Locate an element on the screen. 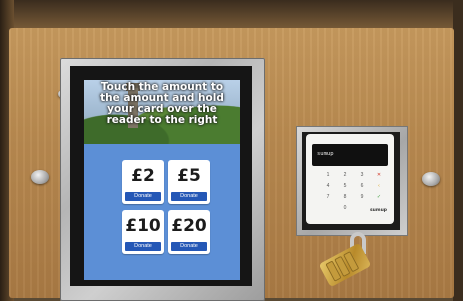 This screenshot has height=301, width=463. wall-background is located at coordinates (231, 15).